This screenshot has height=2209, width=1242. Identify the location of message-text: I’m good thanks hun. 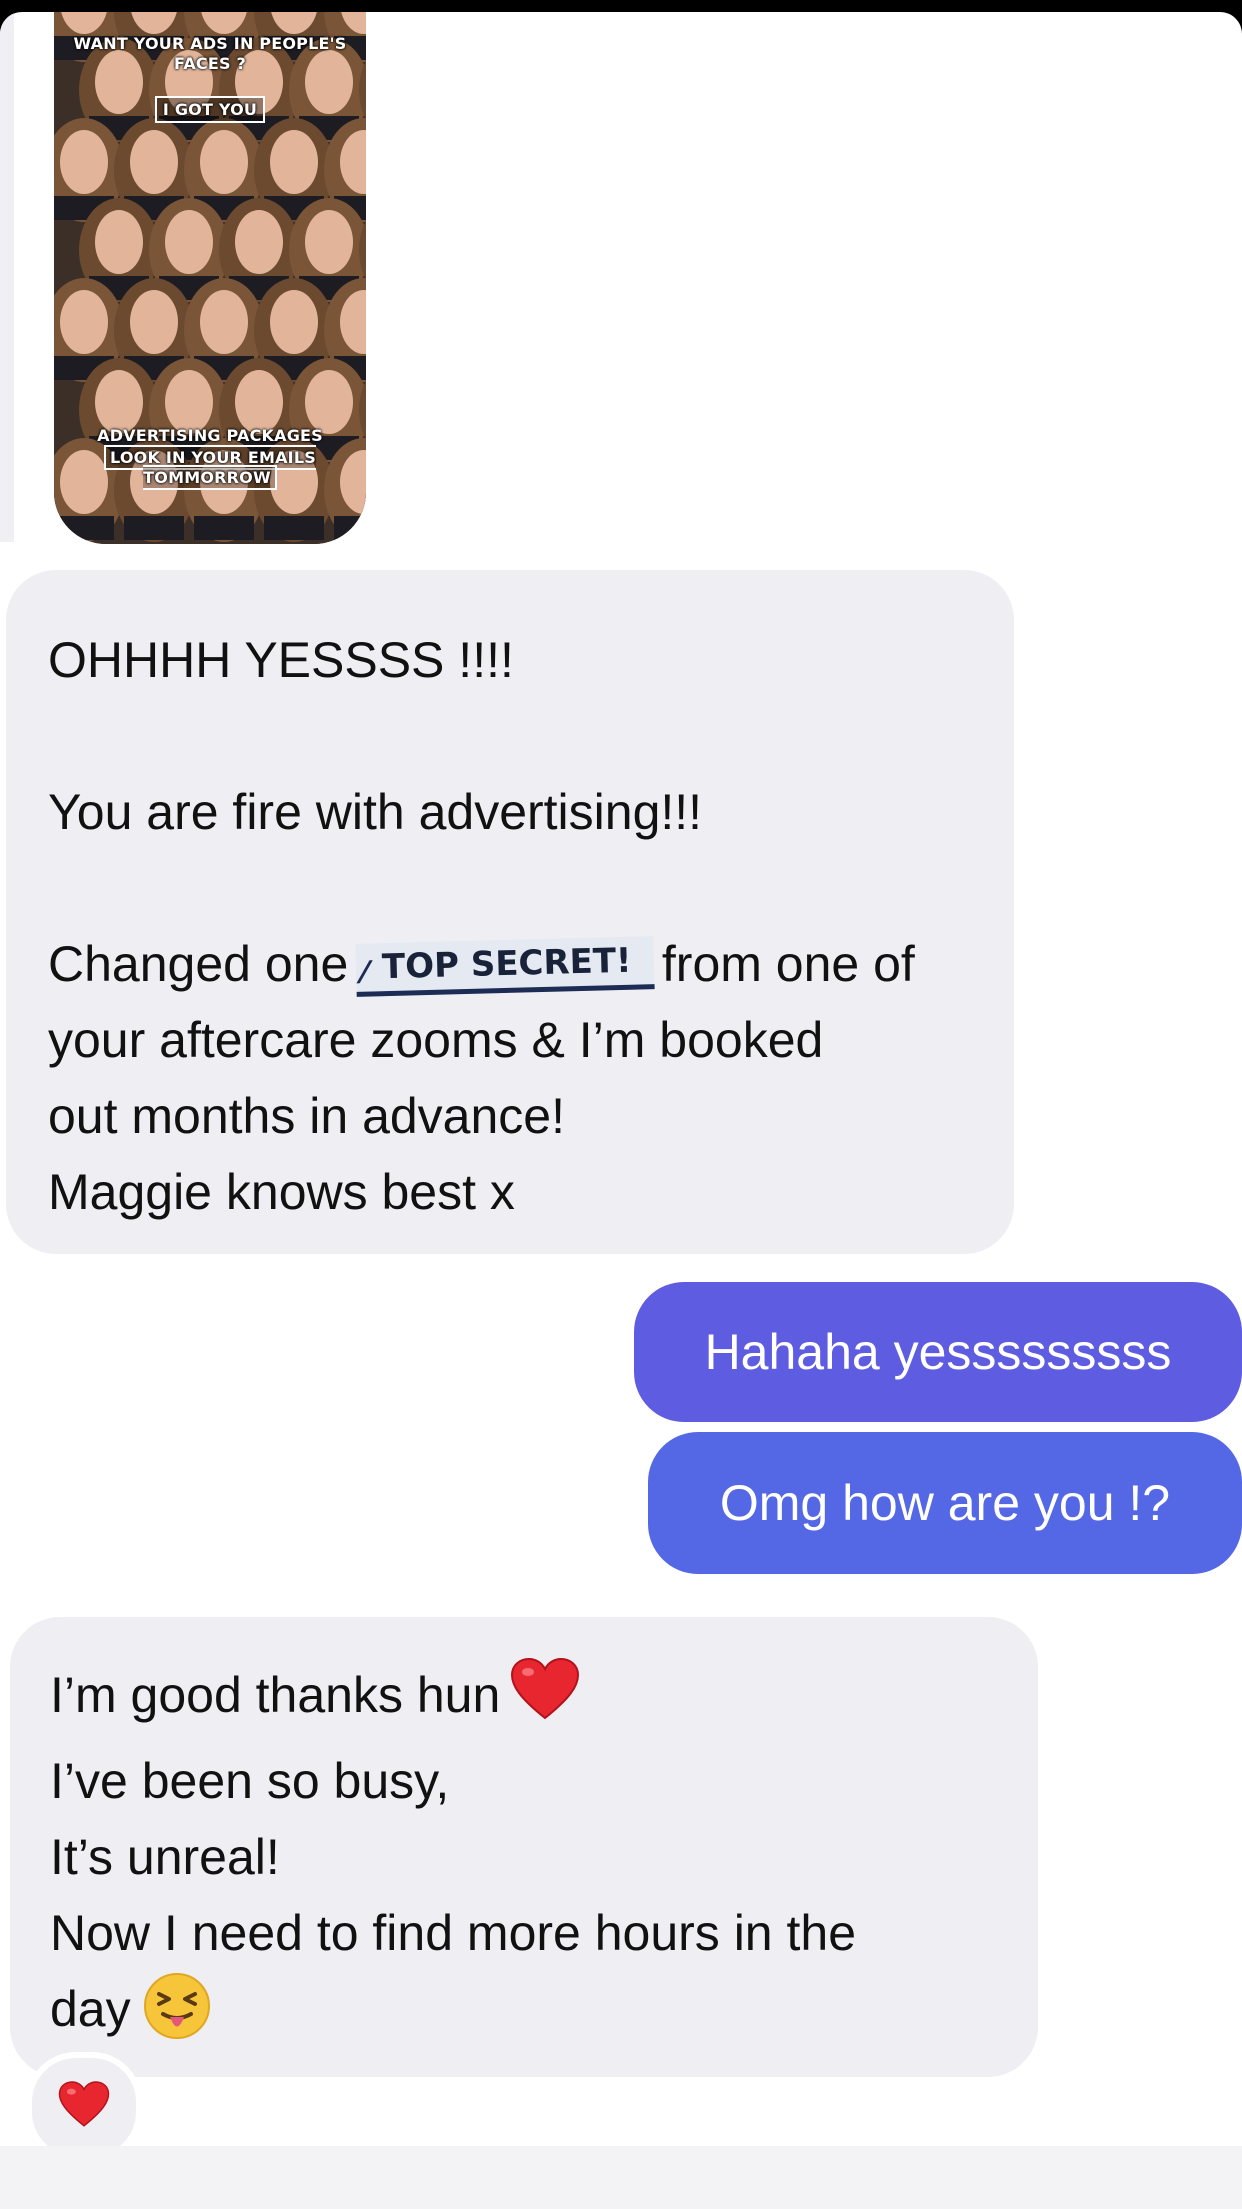
(275, 1695).